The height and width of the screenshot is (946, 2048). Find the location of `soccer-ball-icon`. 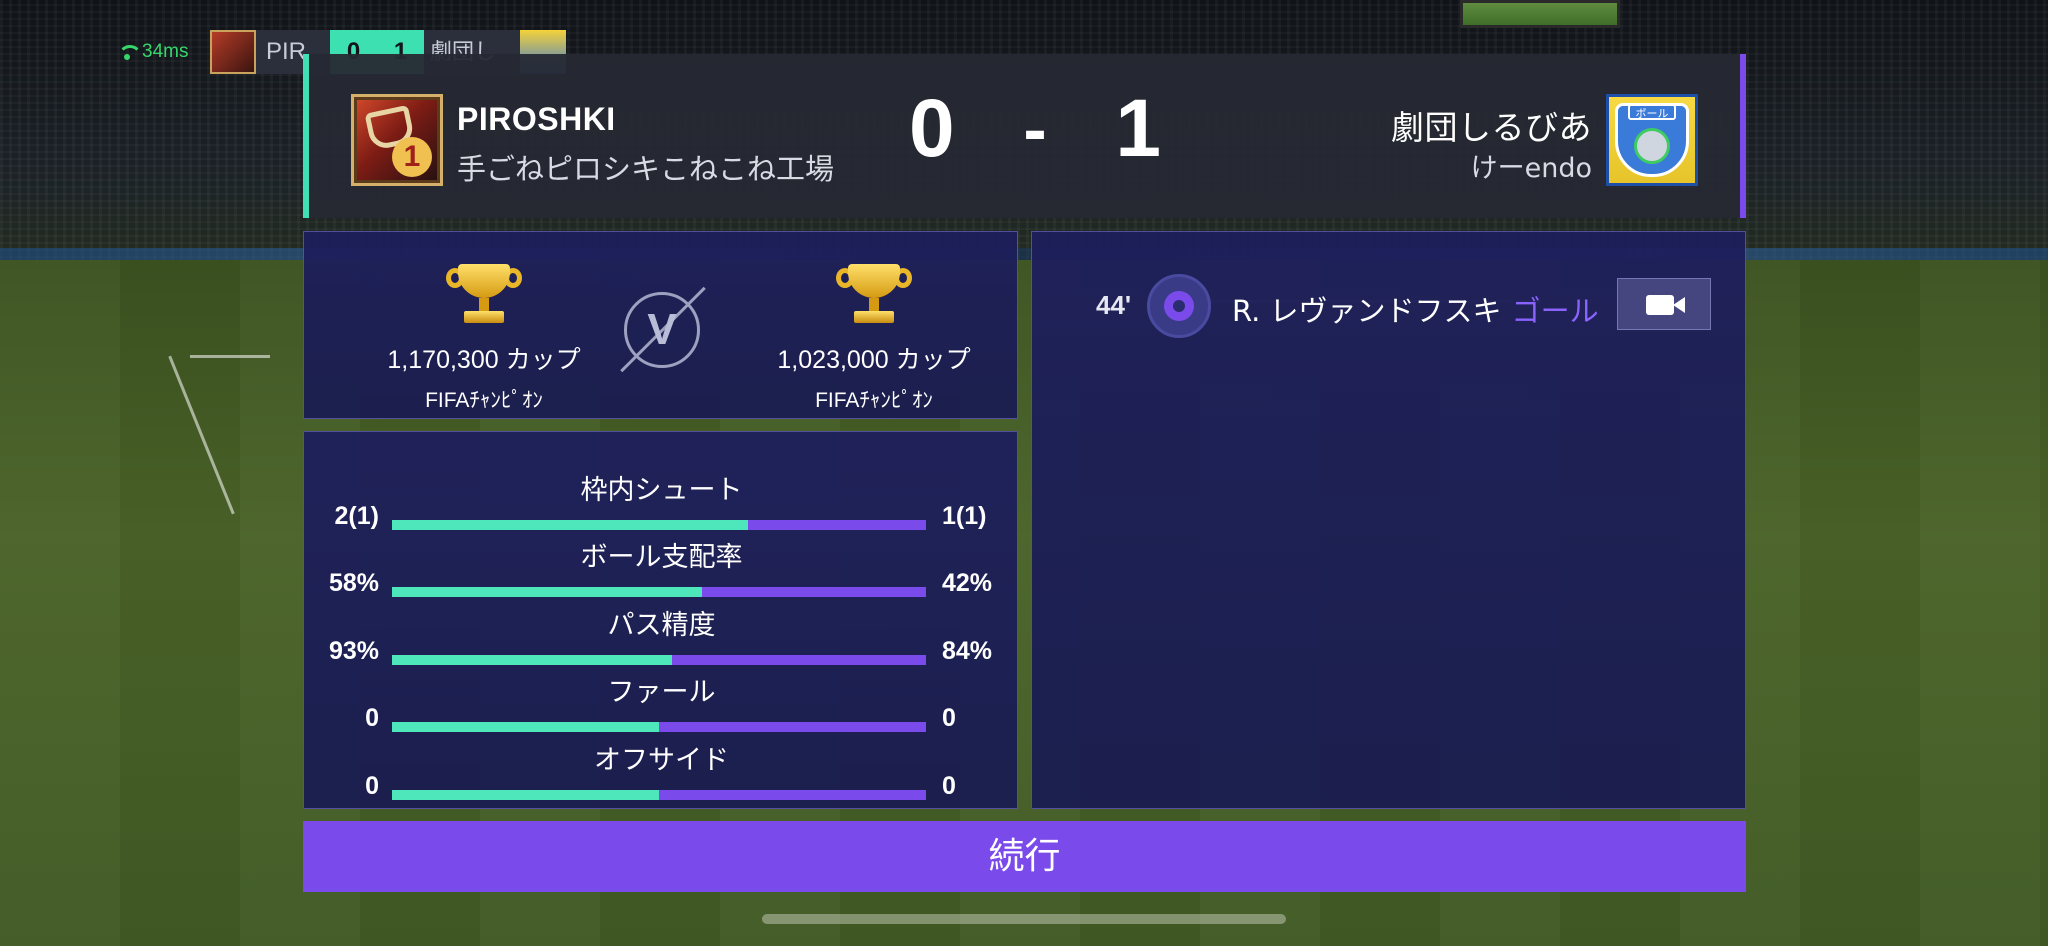

soccer-ball-icon is located at coordinates (1179, 306).